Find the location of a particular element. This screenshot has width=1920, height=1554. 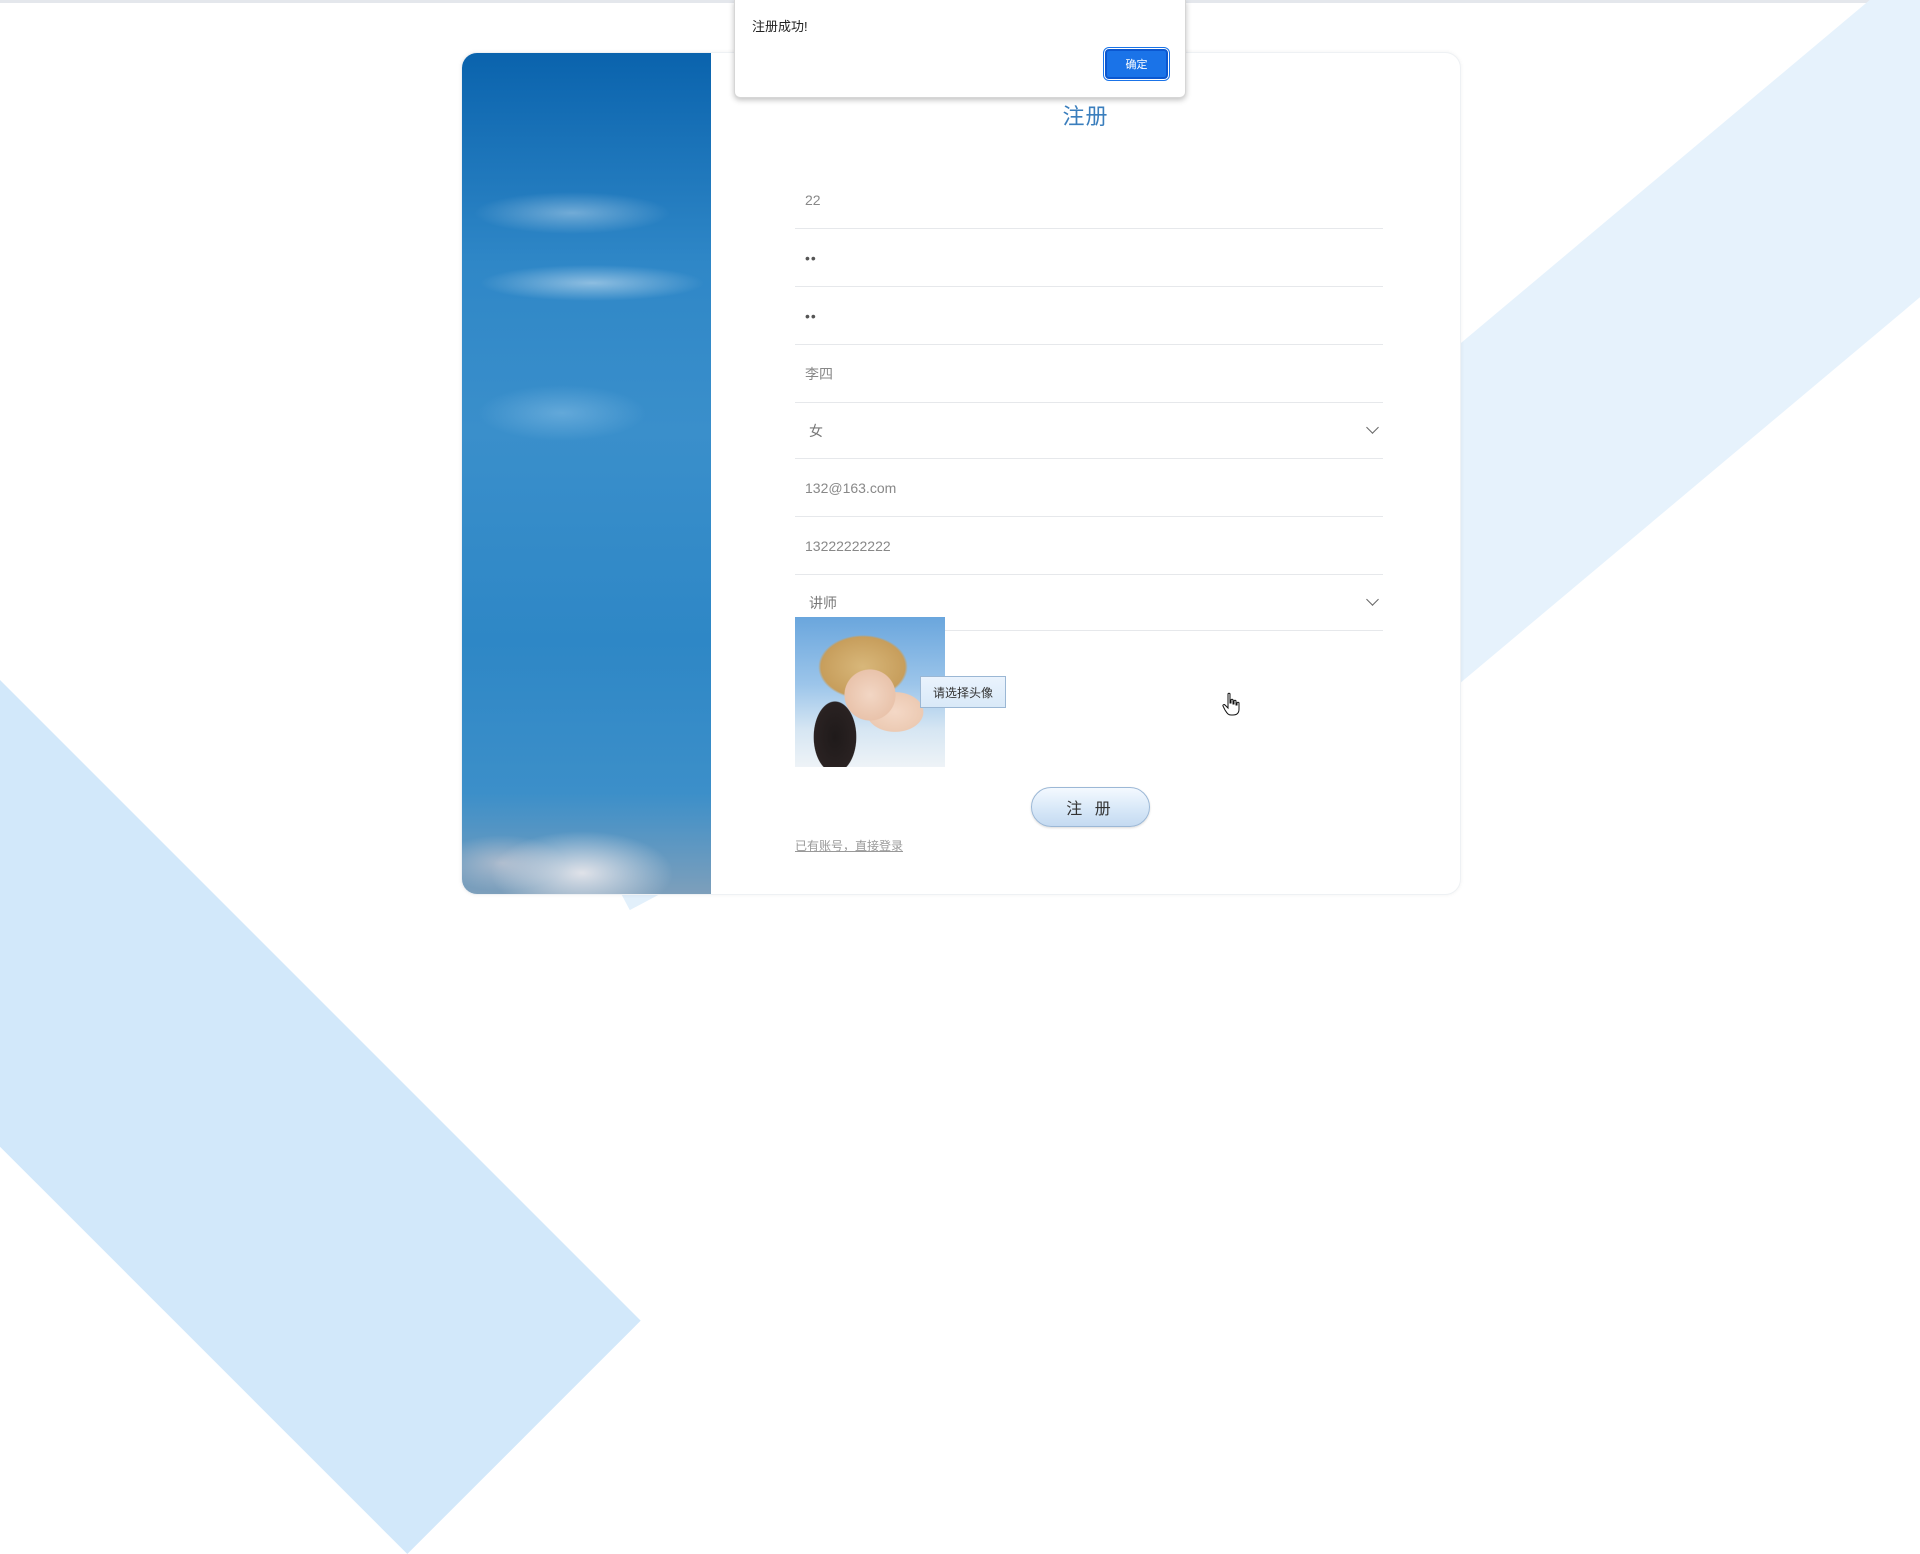

side-banner-image is located at coordinates (586, 473).